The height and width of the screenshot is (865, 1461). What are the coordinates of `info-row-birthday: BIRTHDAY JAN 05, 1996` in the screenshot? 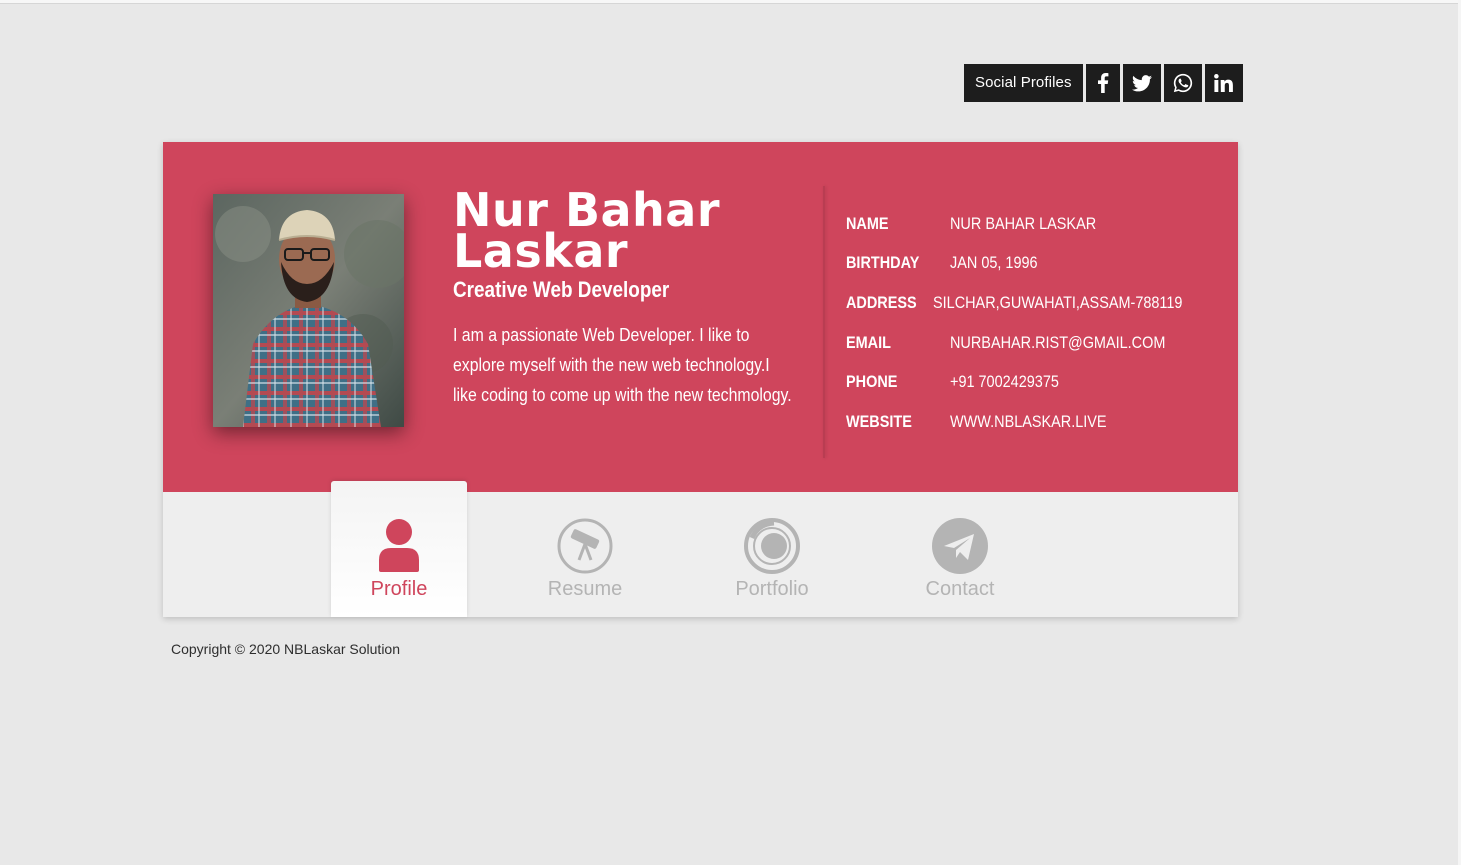 It's located at (1036, 264).